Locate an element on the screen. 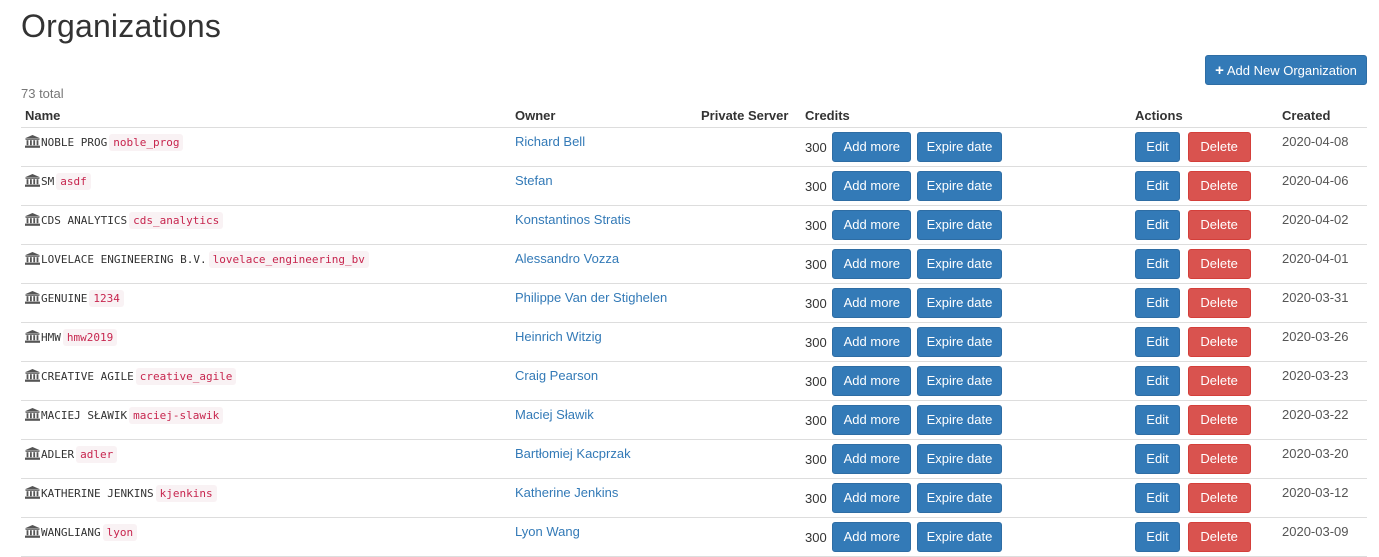 The width and height of the screenshot is (1379, 557). name-cell: ADLER adler is located at coordinates (266, 459).